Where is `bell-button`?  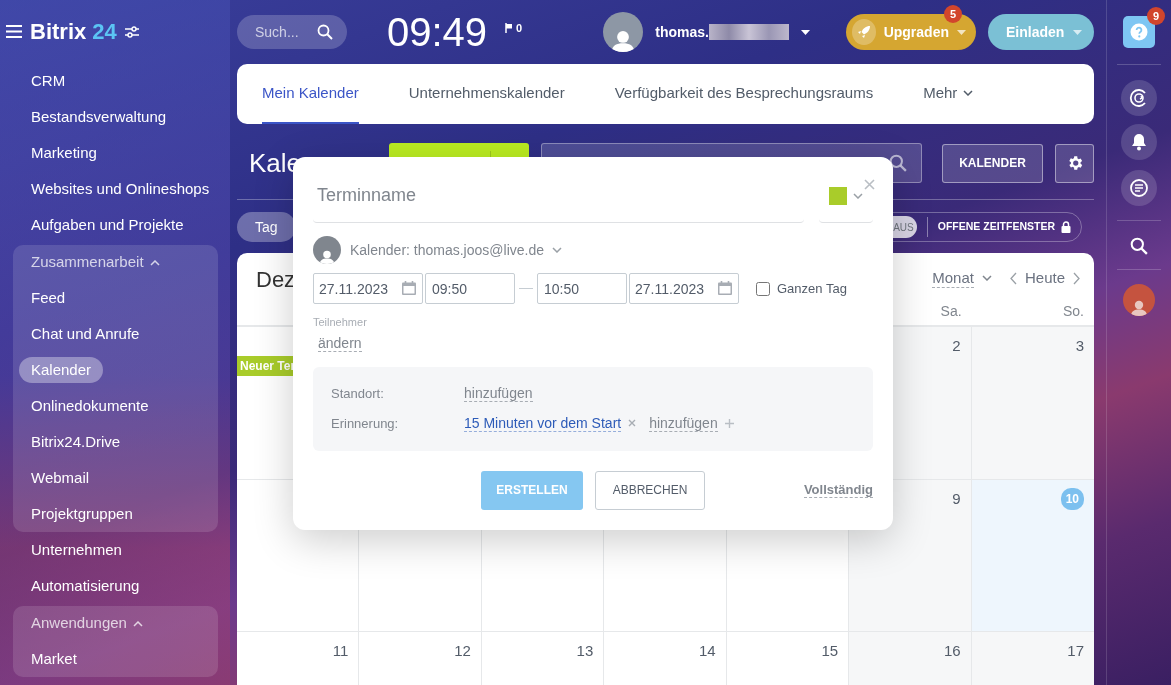
bell-button is located at coordinates (1139, 142).